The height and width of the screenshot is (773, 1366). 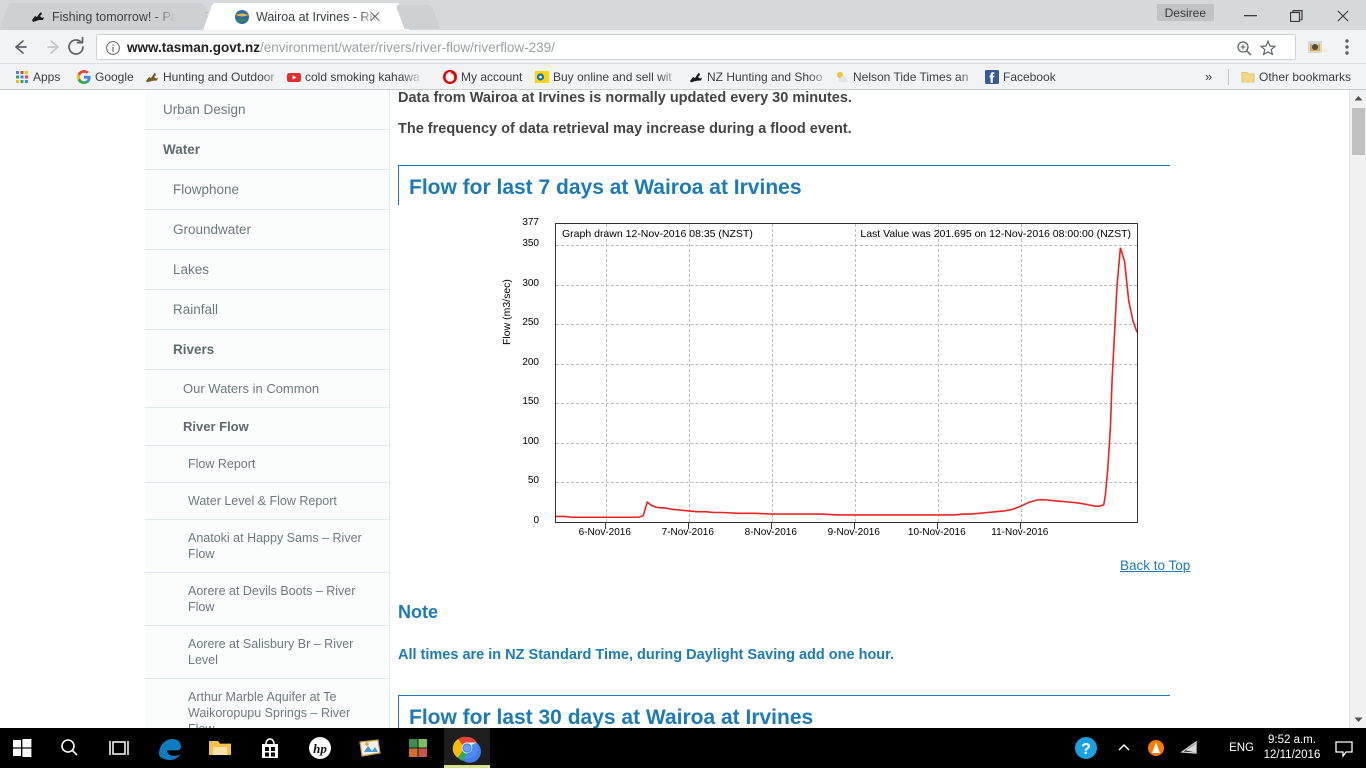 What do you see at coordinates (1156, 748) in the screenshot?
I see `avast-tray-icon` at bounding box center [1156, 748].